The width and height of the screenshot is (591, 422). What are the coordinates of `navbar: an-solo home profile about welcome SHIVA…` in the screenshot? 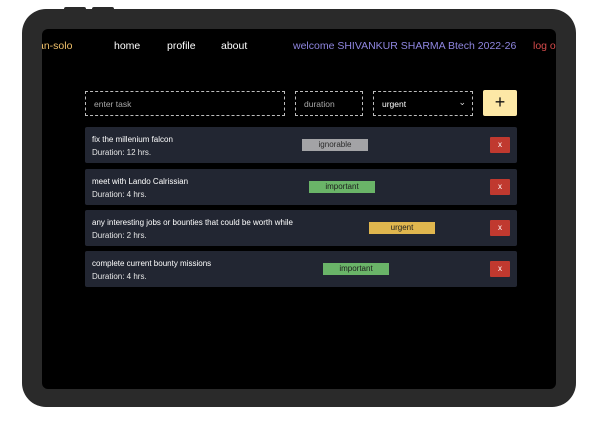 It's located at (299, 46).